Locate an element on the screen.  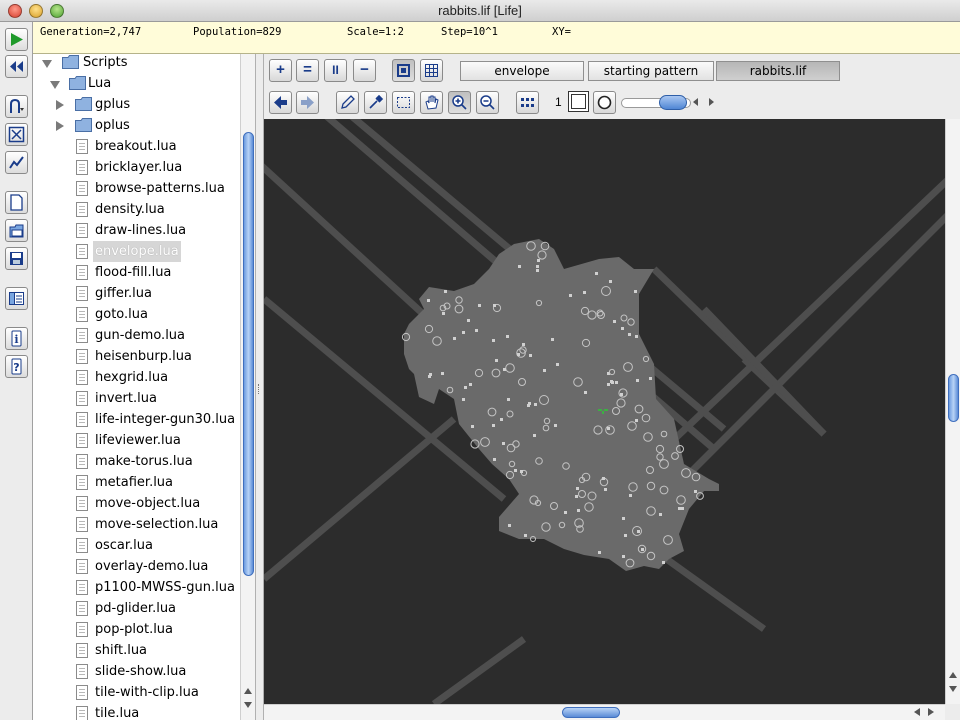
tree-label-scripts: Scripts is located at coordinates (105, 62).